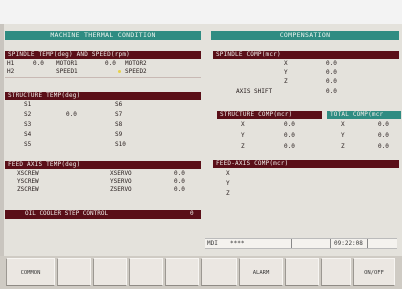  Describe the element at coordinates (28, 173) in the screenshot. I see `feed-xscrew-label: XSCREW` at that location.